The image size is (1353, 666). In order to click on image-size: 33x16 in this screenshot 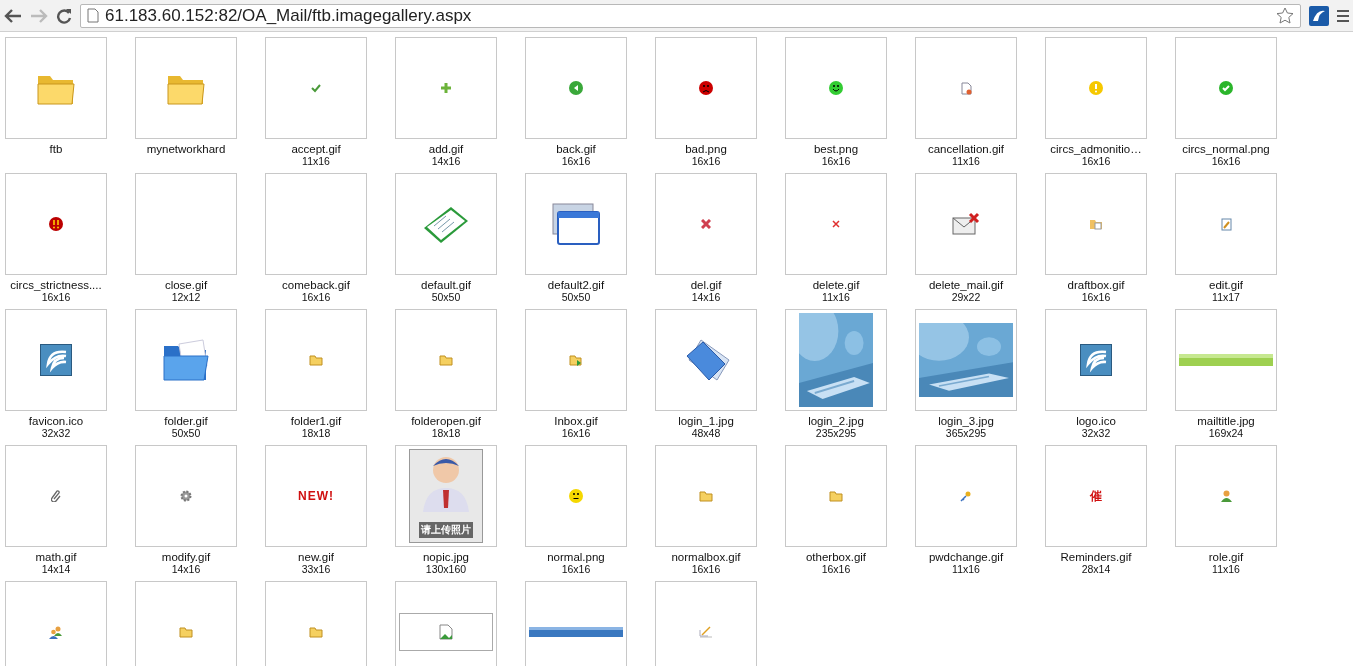, I will do `click(316, 569)`.